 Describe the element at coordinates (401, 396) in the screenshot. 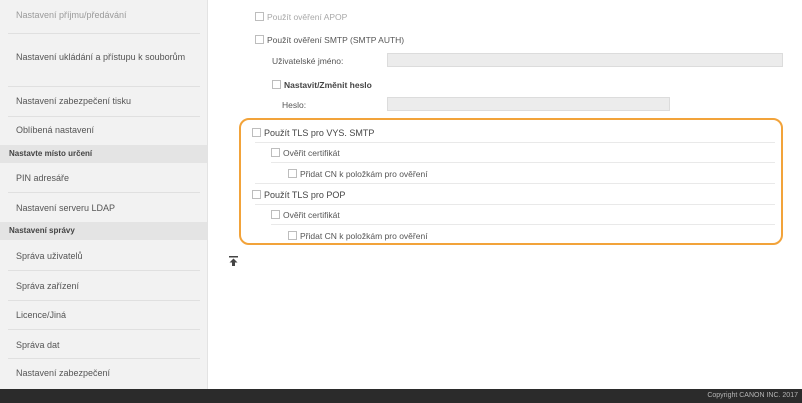

I see `footer: Copyright CANON INC. 2017` at that location.